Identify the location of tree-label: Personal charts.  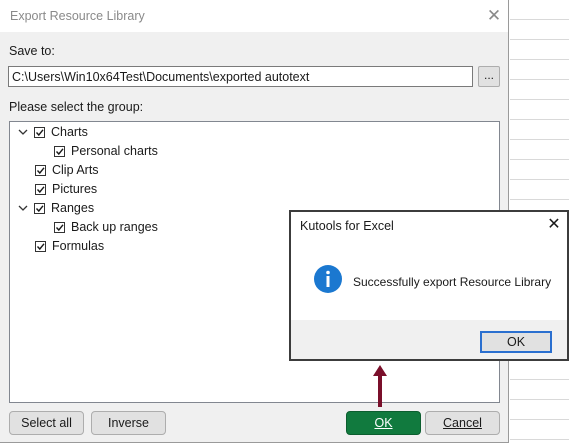
(114, 151).